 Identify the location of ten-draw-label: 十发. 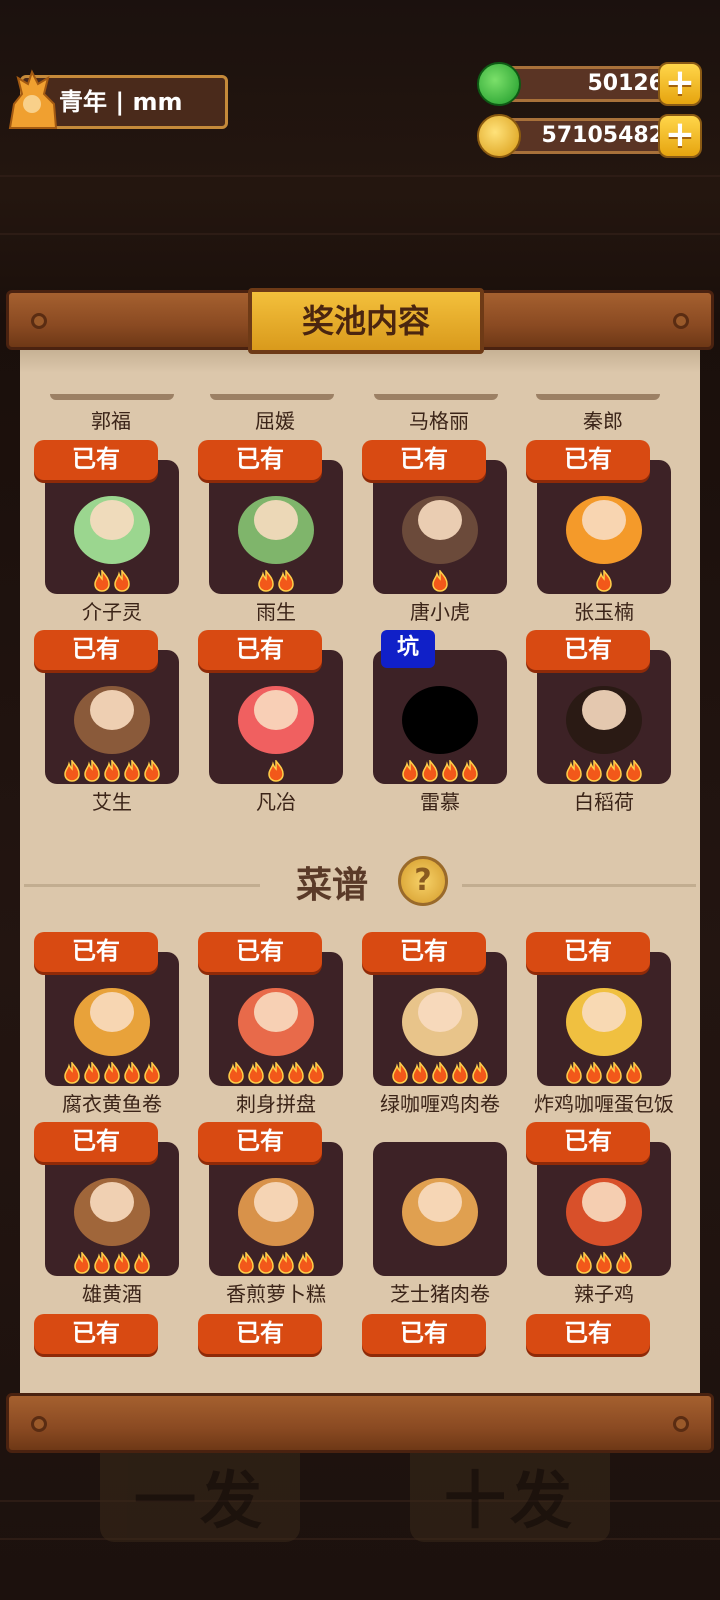
(509, 1500).